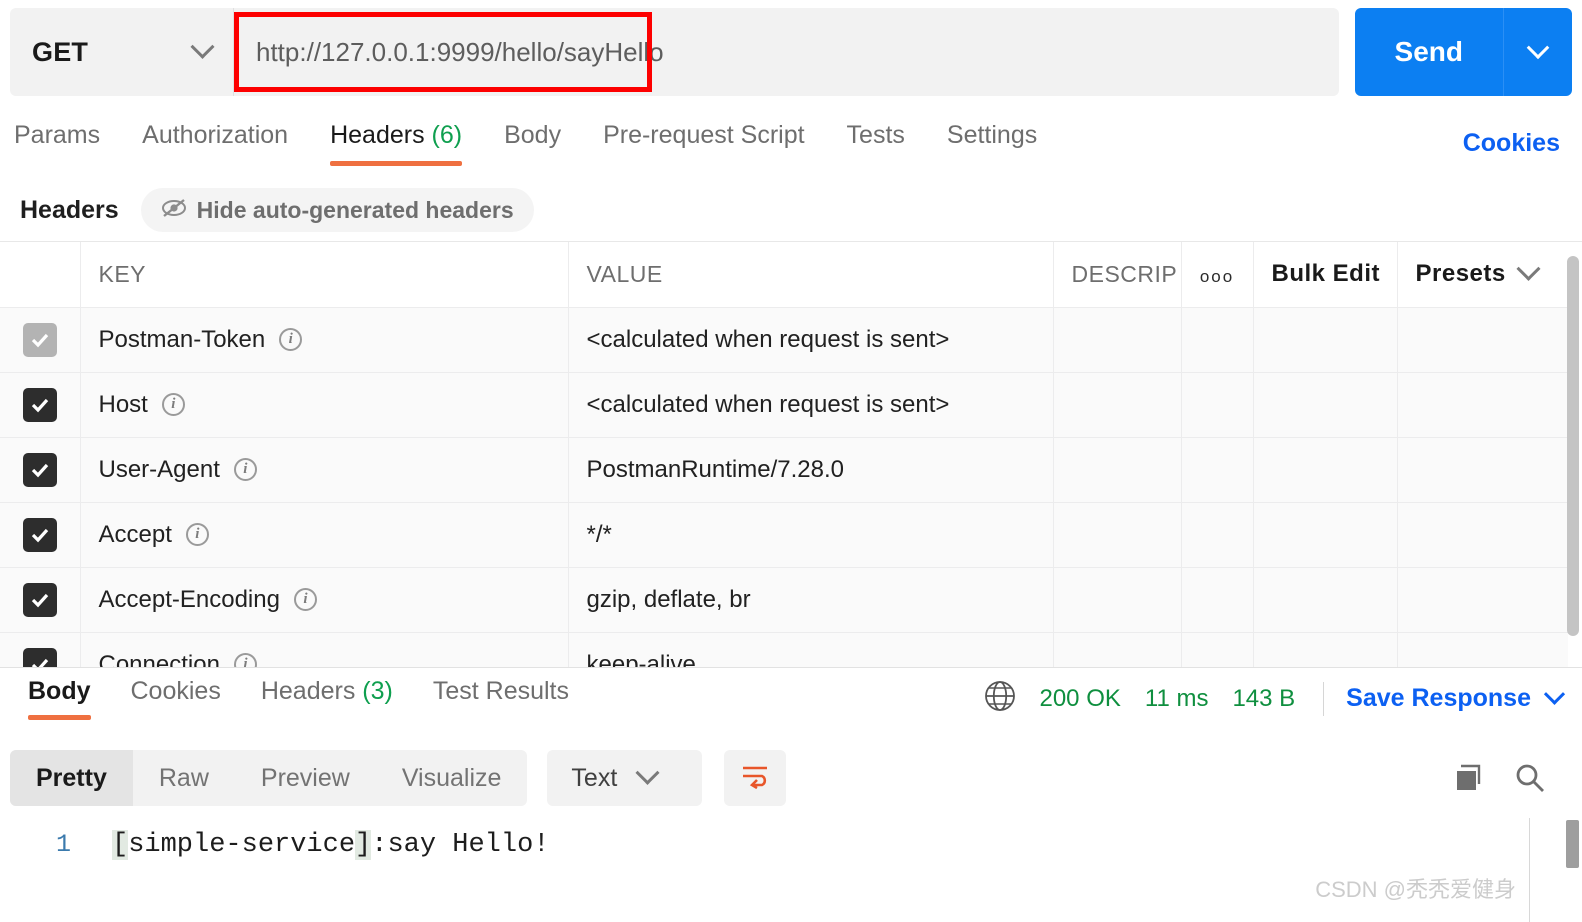 The height and width of the screenshot is (922, 1582). What do you see at coordinates (184, 778) in the screenshot?
I see `view-mode-raw: Raw` at bounding box center [184, 778].